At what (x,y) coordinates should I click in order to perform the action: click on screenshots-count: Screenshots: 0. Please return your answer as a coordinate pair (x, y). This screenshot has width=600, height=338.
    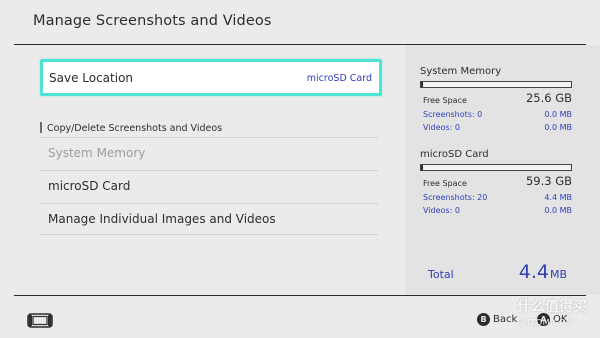
    Looking at the image, I should click on (453, 114).